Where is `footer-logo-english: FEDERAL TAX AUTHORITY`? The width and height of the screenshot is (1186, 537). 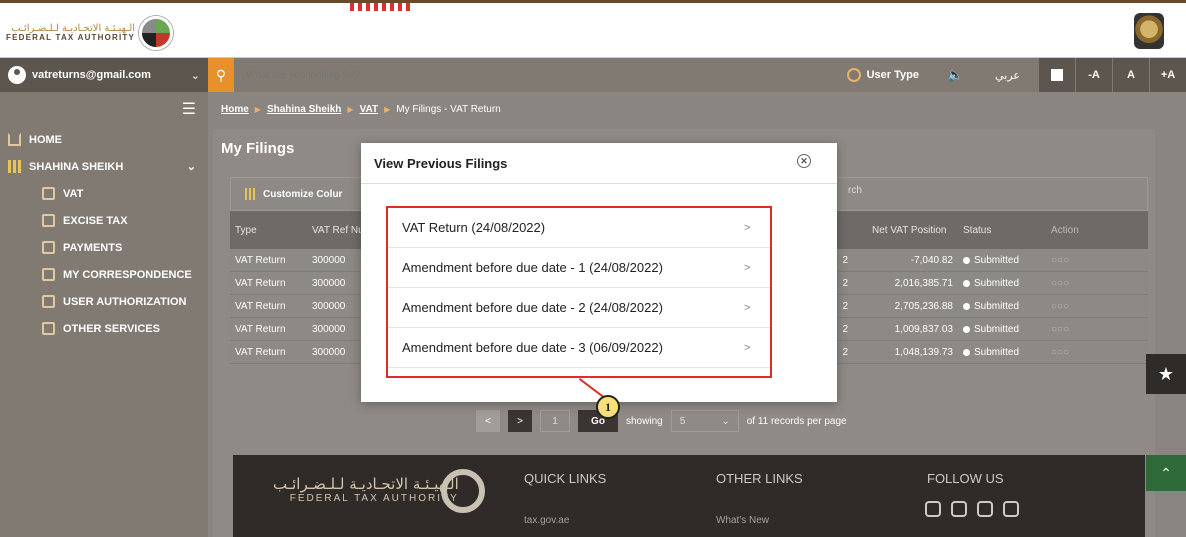
footer-logo-english: FEDERAL TAX AUTHORITY is located at coordinates (374, 498).